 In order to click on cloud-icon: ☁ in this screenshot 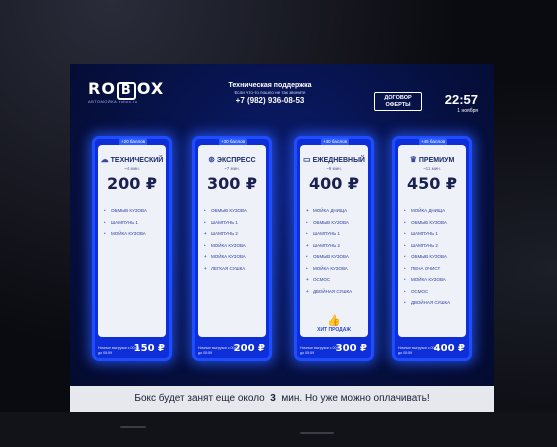, I will do `click(104, 159)`.